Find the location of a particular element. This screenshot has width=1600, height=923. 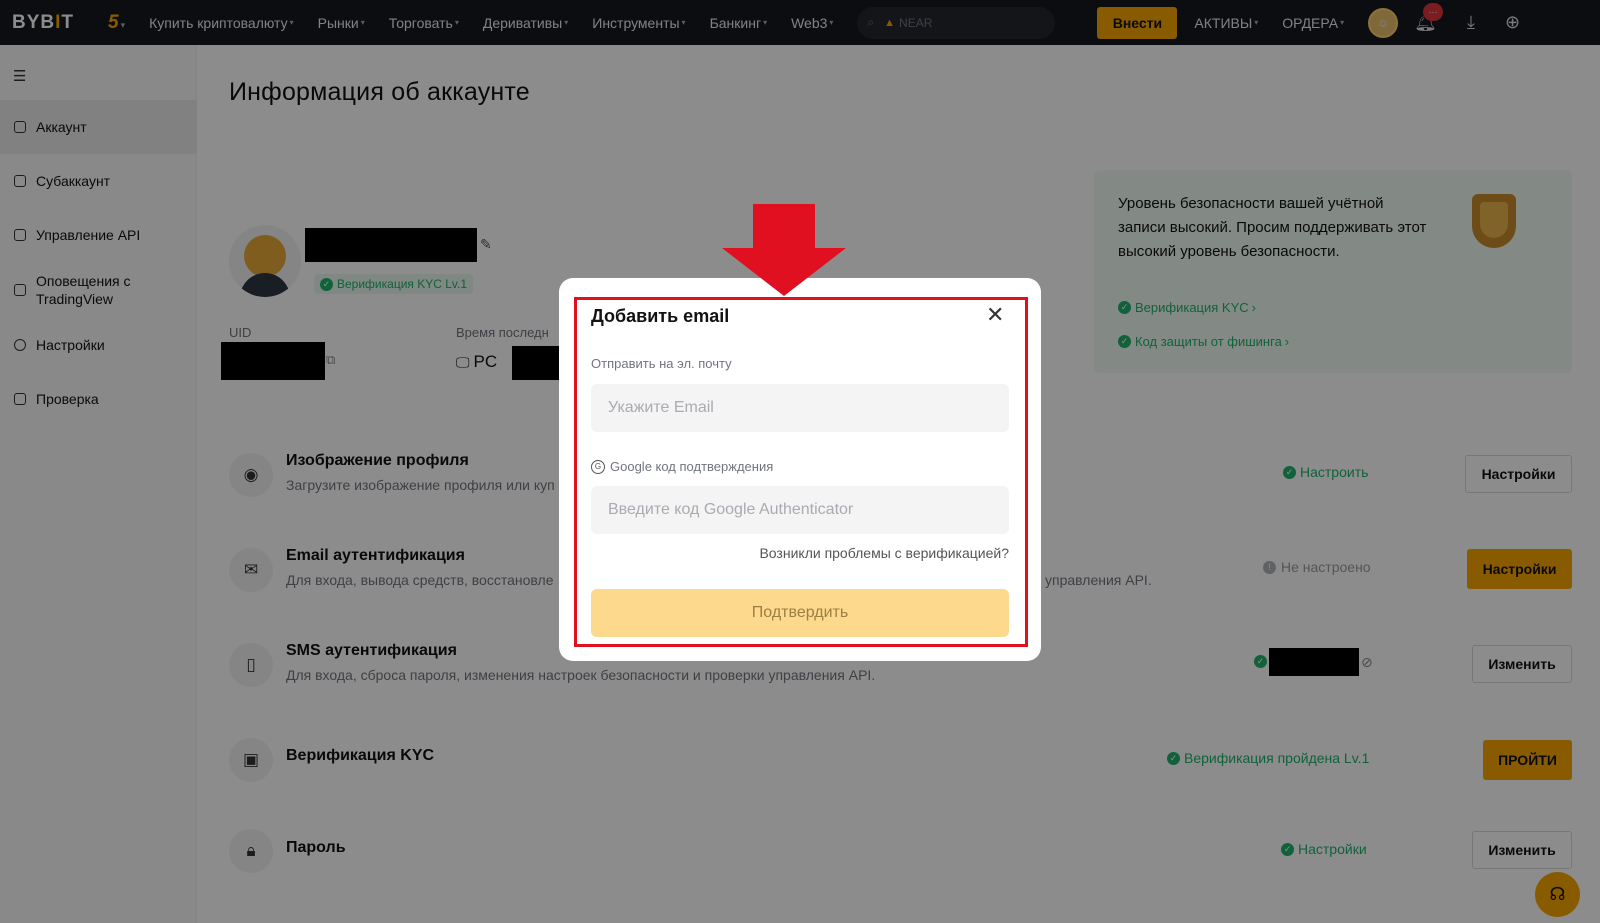

annotation-arrow-icon is located at coordinates (784, 250).